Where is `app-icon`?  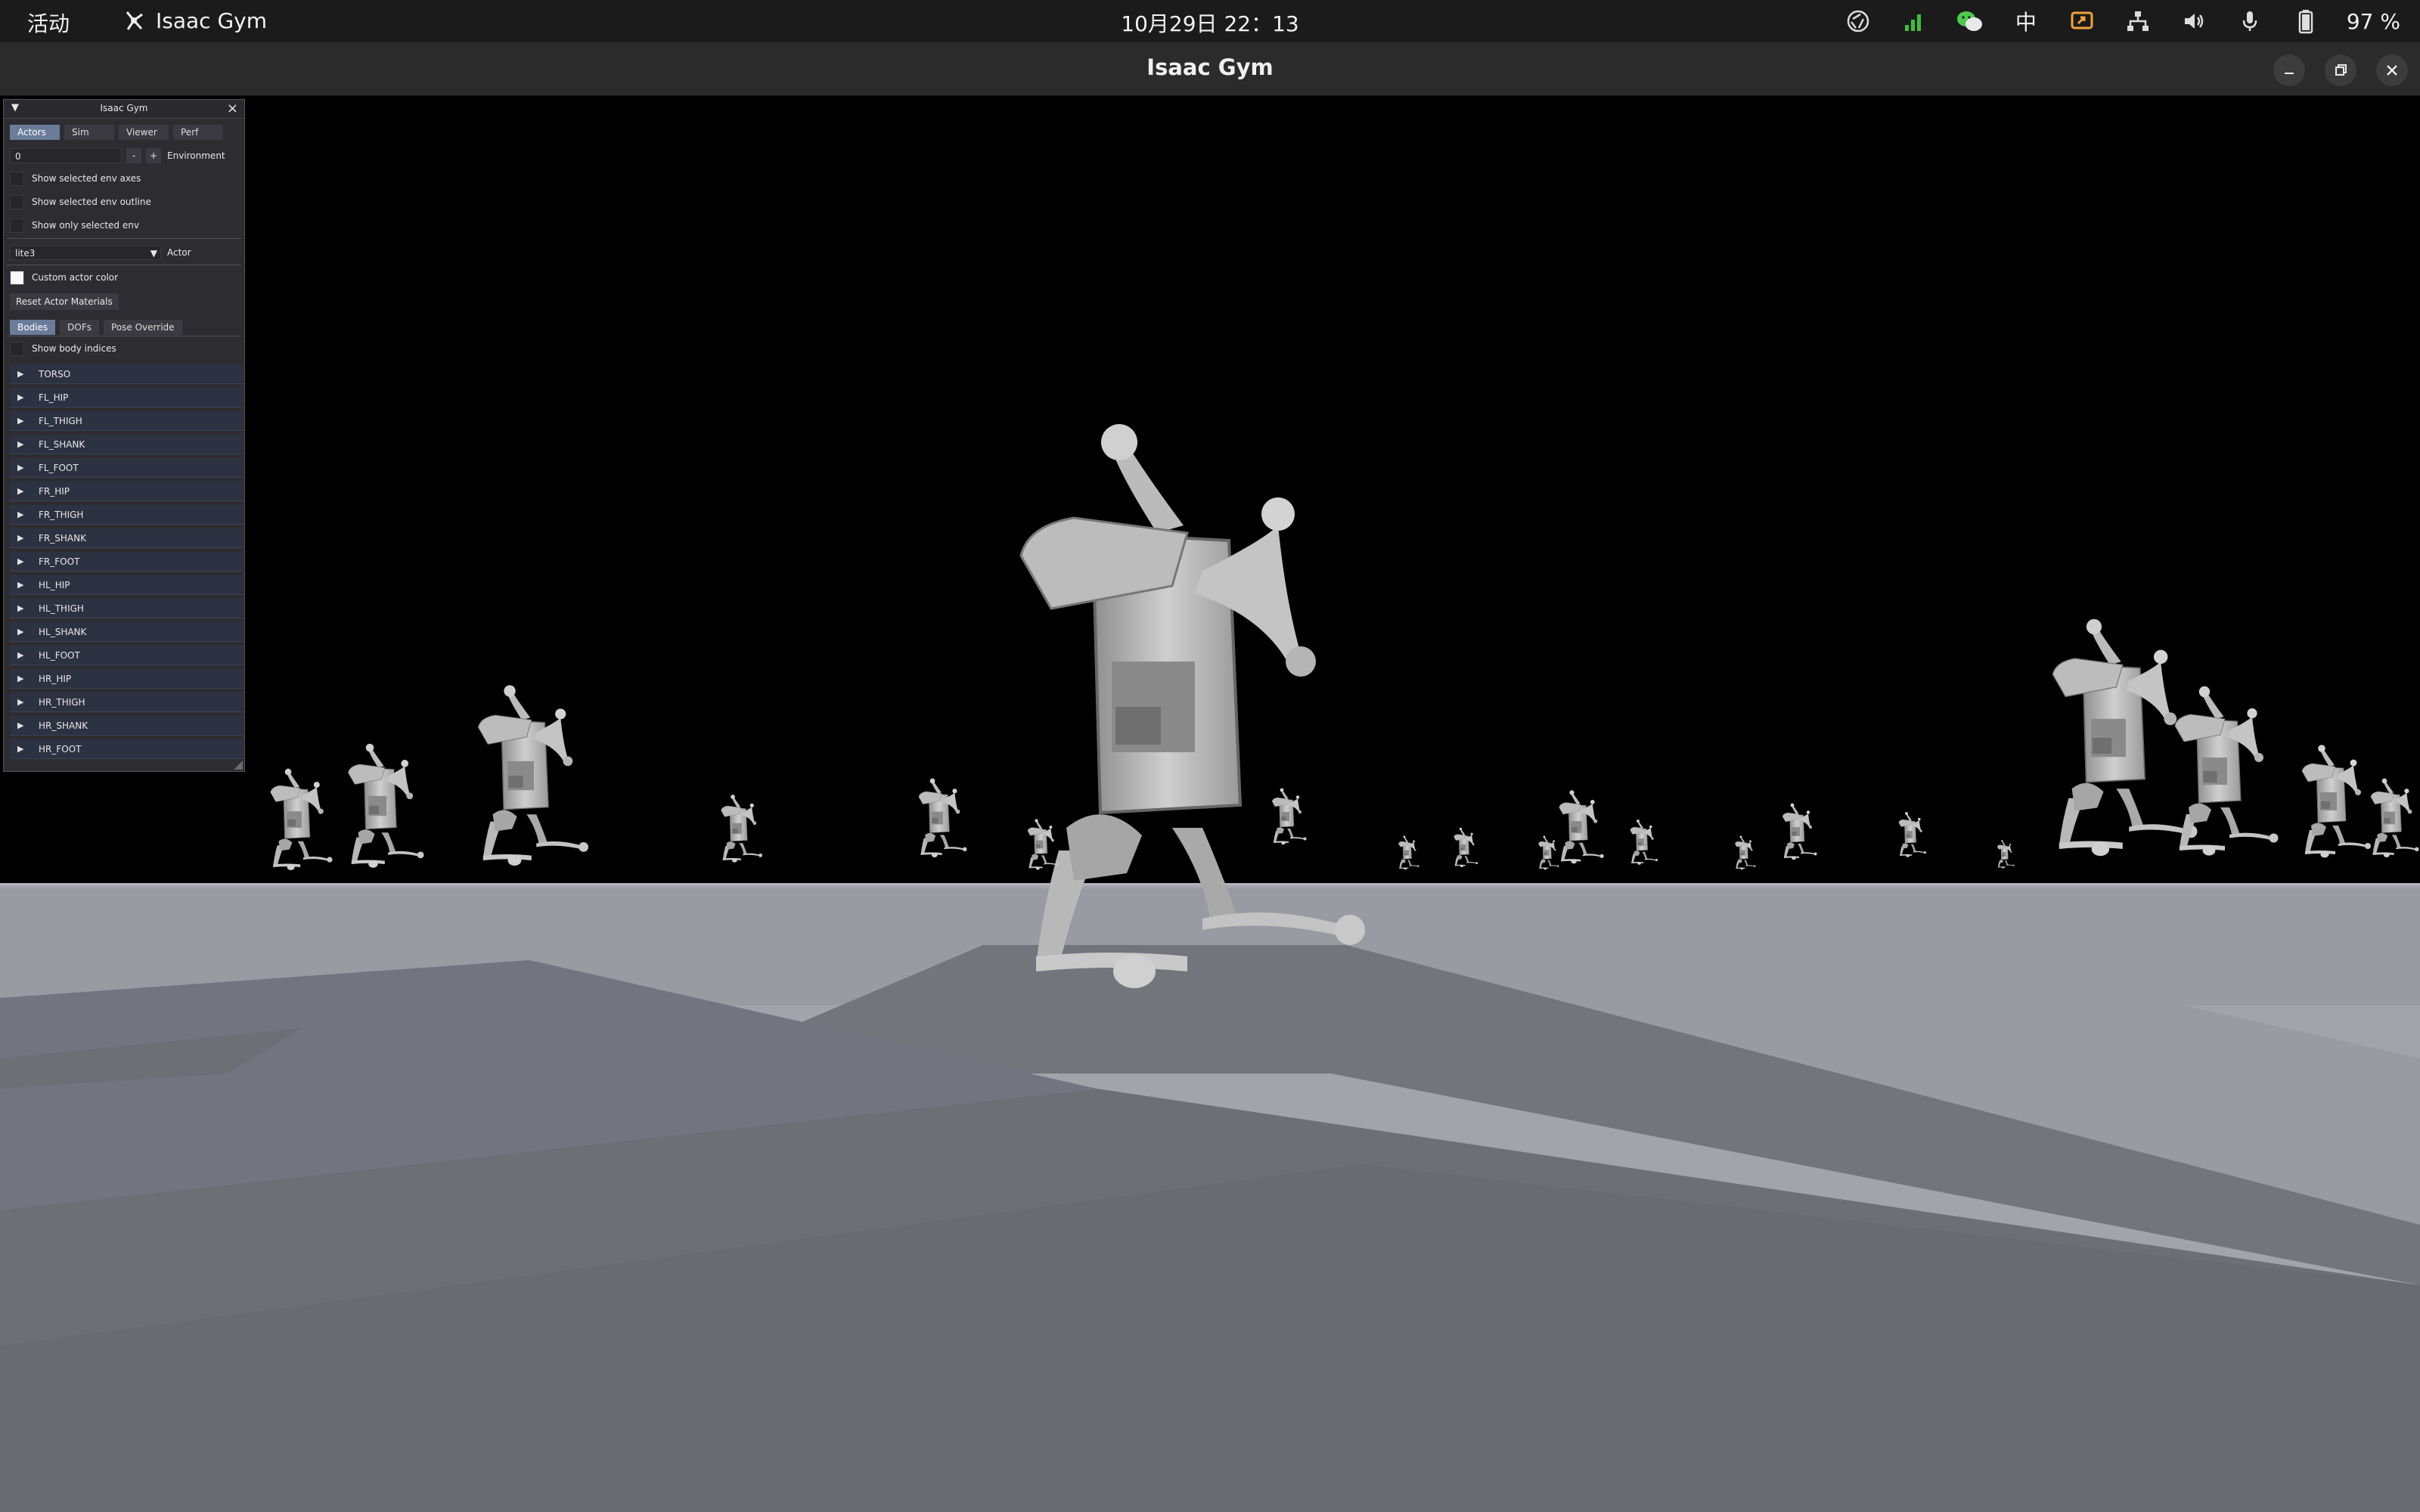
app-icon is located at coordinates (134, 20).